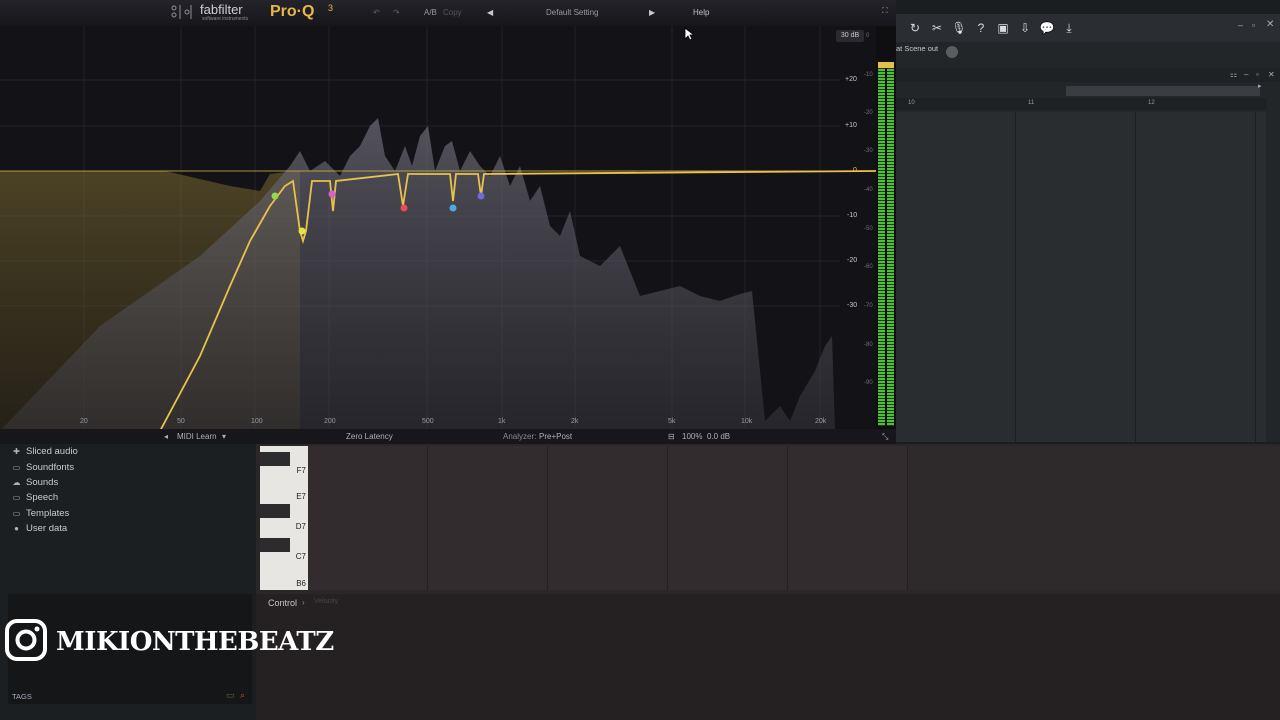 Image resolution: width=1280 pixels, height=720 pixels. Describe the element at coordinates (128, 482) in the screenshot. I see `browser-item: ☁ Sounds` at that location.